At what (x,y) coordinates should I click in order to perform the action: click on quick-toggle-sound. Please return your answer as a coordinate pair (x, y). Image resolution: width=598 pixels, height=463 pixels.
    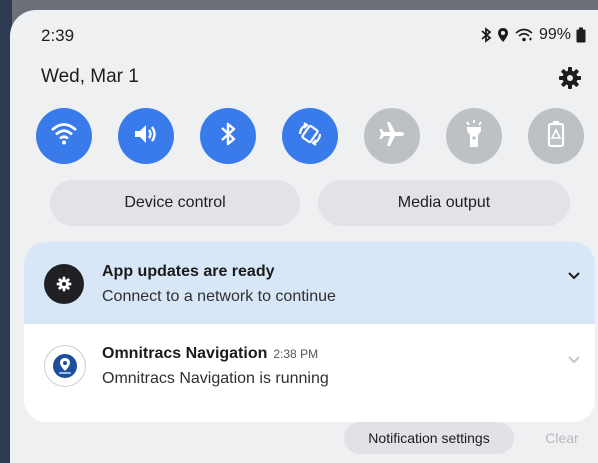
    Looking at the image, I should click on (146, 136).